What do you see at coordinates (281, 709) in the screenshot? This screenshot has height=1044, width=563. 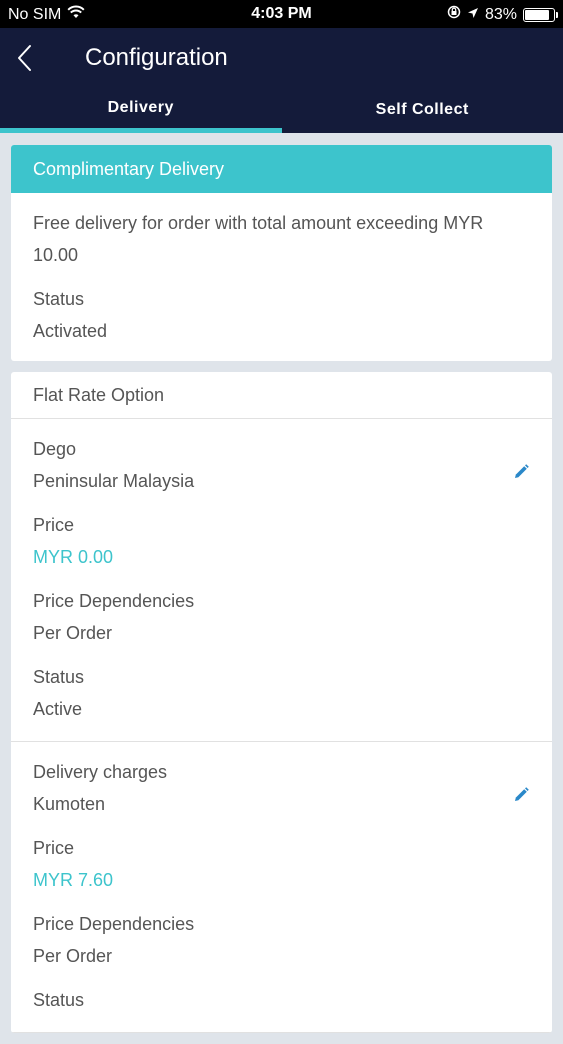 I see `option-status-value: Active` at bounding box center [281, 709].